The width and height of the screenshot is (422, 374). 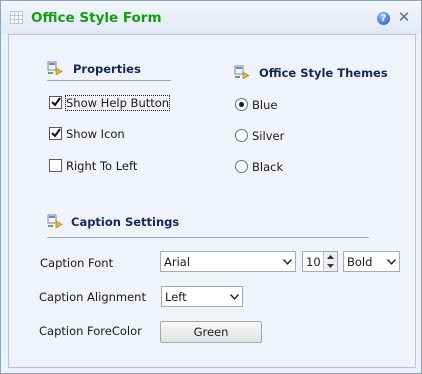 I want to click on caption-forecolor-button: Green, so click(x=211, y=332).